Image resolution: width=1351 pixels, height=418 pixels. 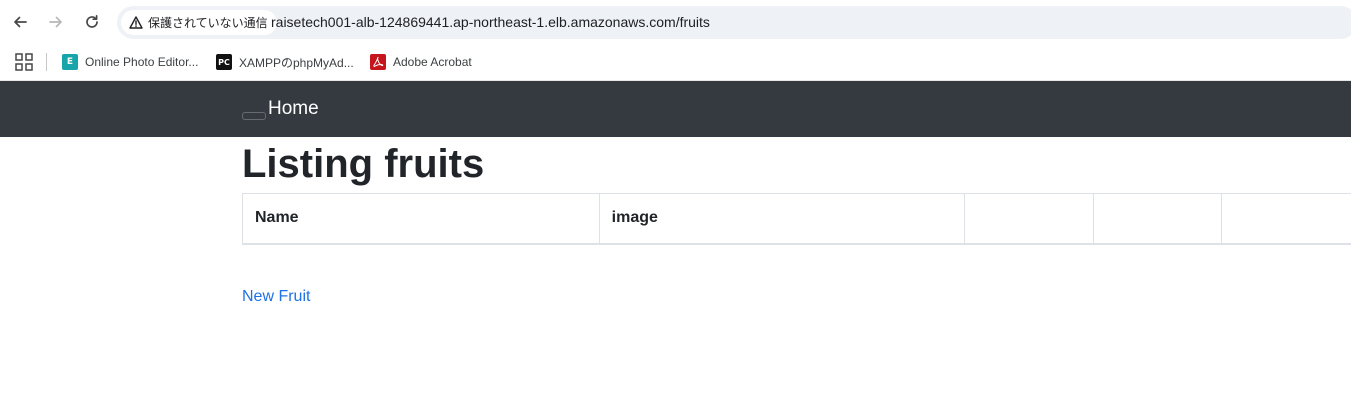 What do you see at coordinates (421, 219) in the screenshot?
I see `column-header-name: Name` at bounding box center [421, 219].